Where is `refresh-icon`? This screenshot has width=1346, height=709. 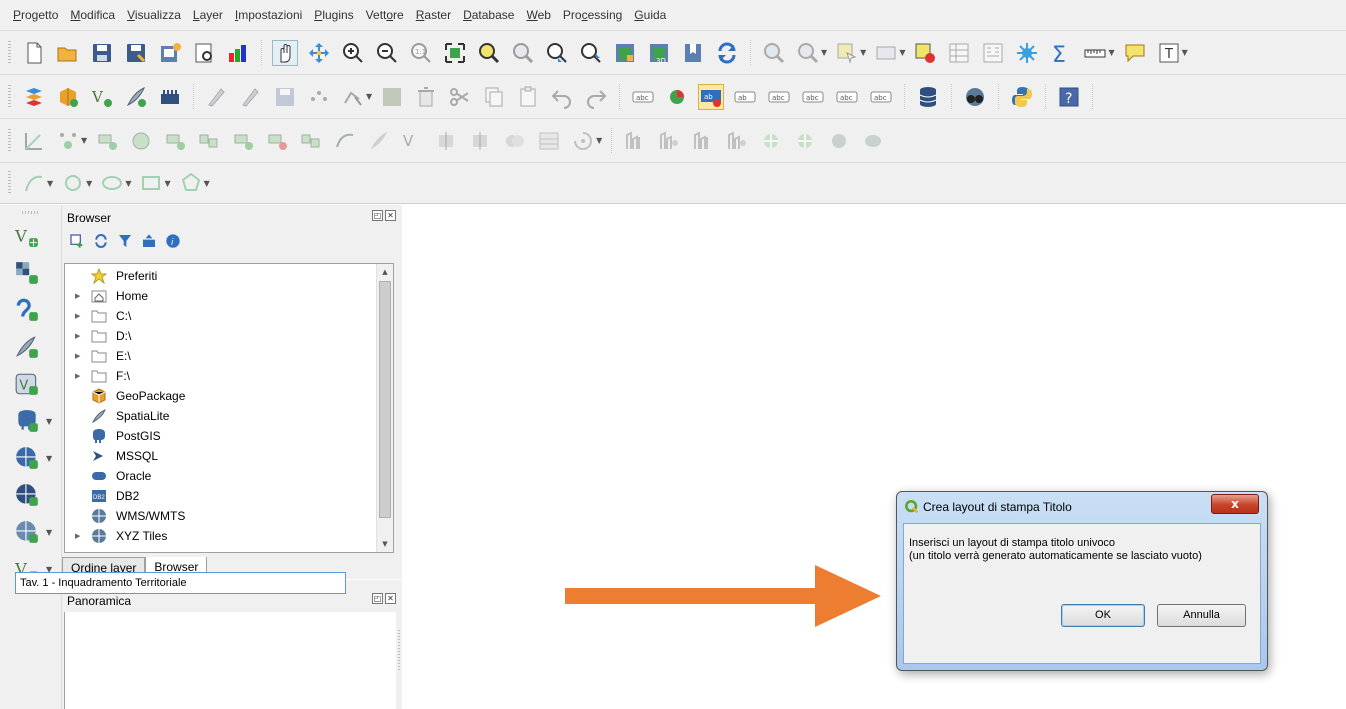 refresh-icon is located at coordinates (727, 53).